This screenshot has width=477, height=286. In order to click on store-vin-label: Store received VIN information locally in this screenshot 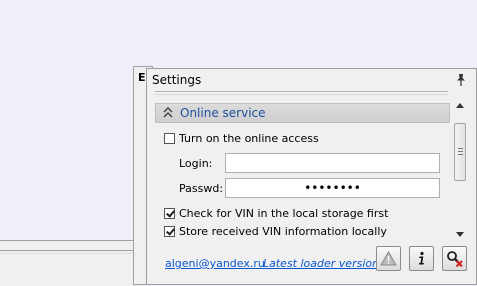, I will do `click(283, 231)`.